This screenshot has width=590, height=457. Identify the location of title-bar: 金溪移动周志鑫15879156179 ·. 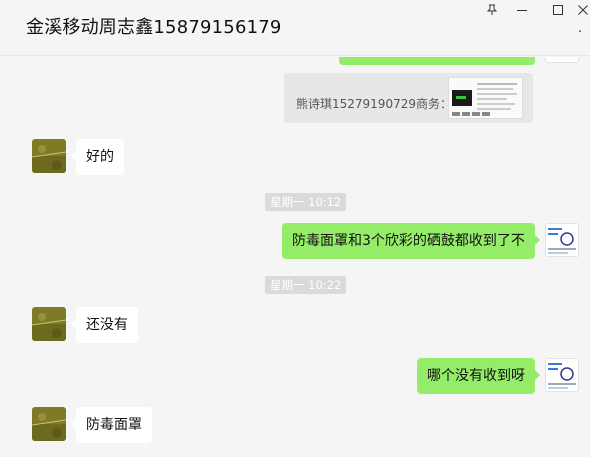
(295, 28).